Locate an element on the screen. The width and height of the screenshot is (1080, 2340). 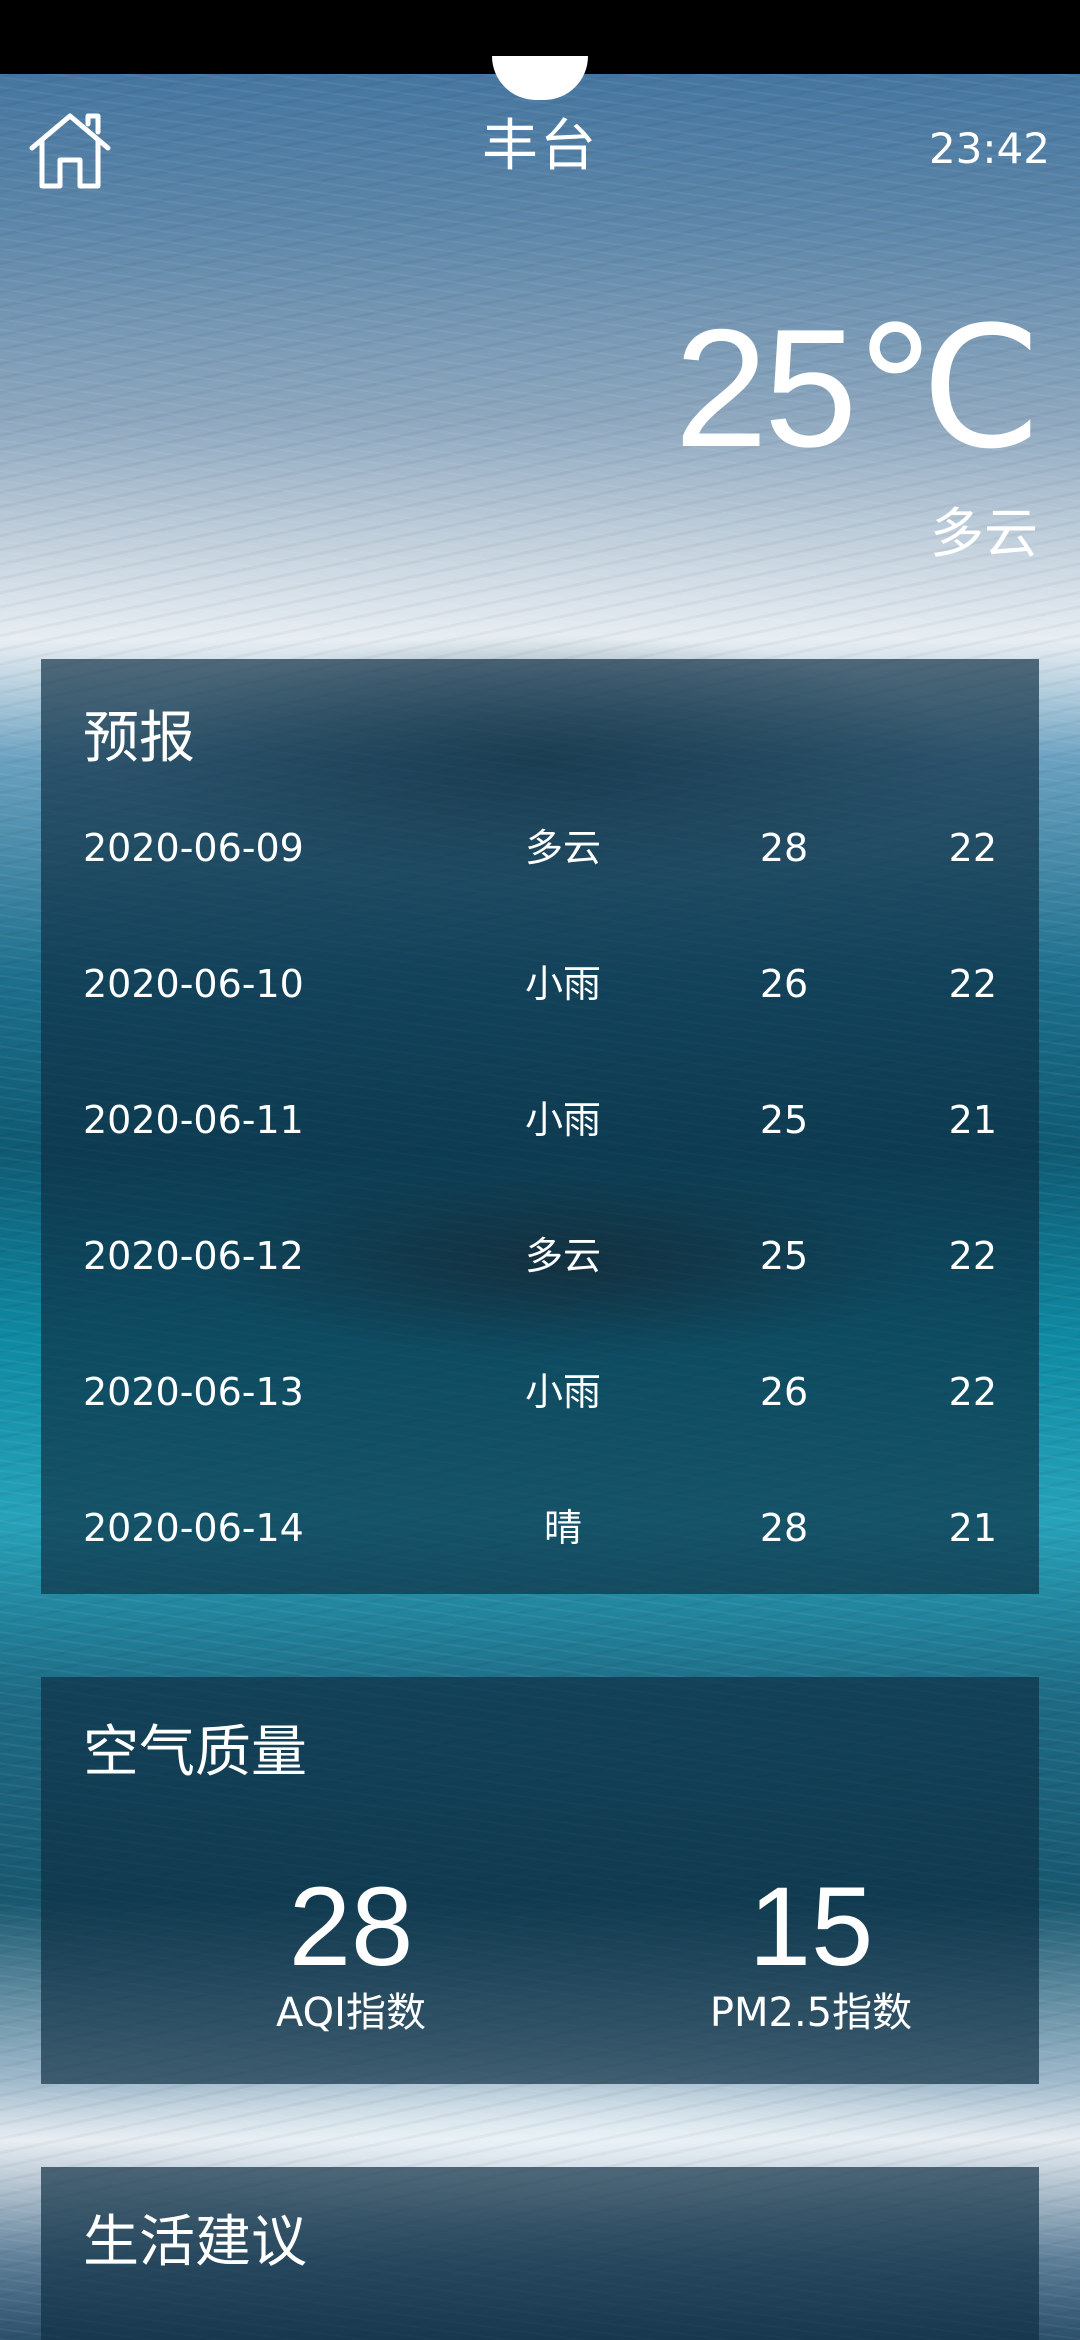
current-weather: 25℃ 多云 is located at coordinates (790, 429).